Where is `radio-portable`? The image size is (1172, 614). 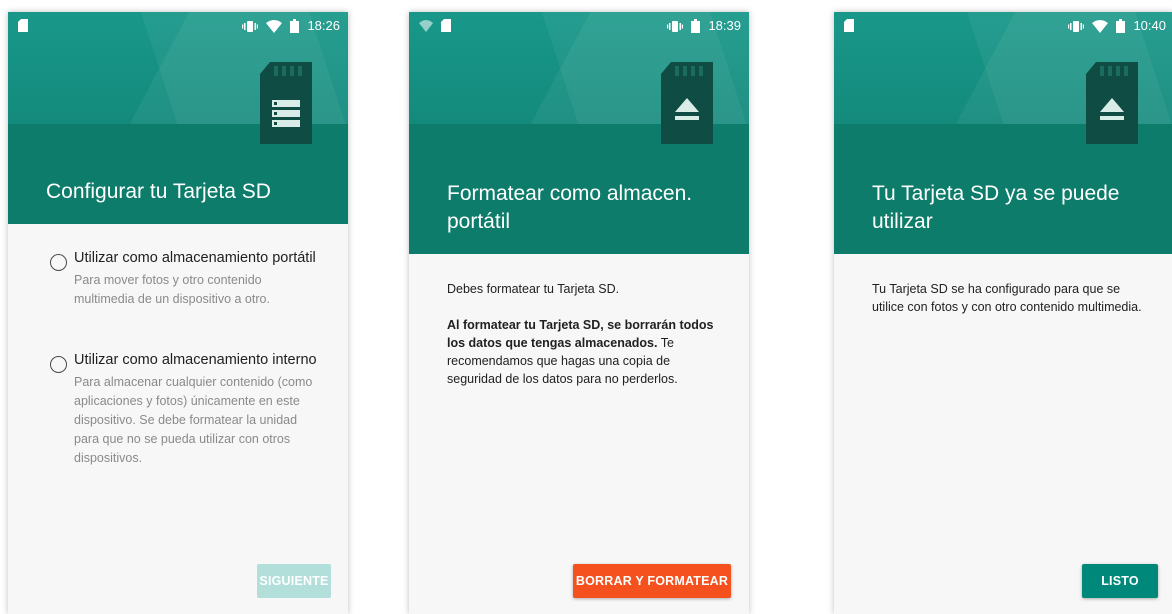
radio-portable is located at coordinates (58, 262).